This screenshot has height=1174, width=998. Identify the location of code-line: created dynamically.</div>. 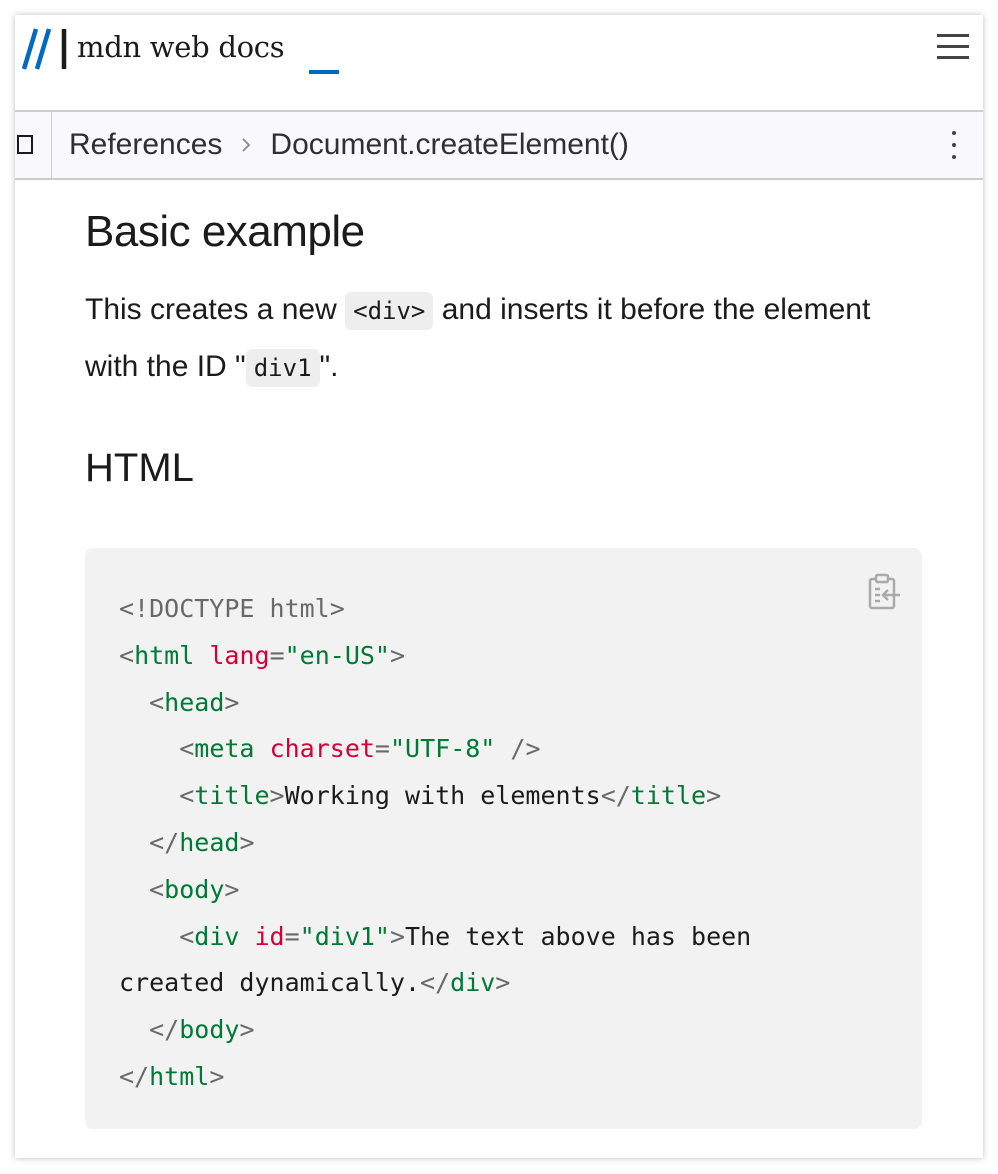
(314, 982).